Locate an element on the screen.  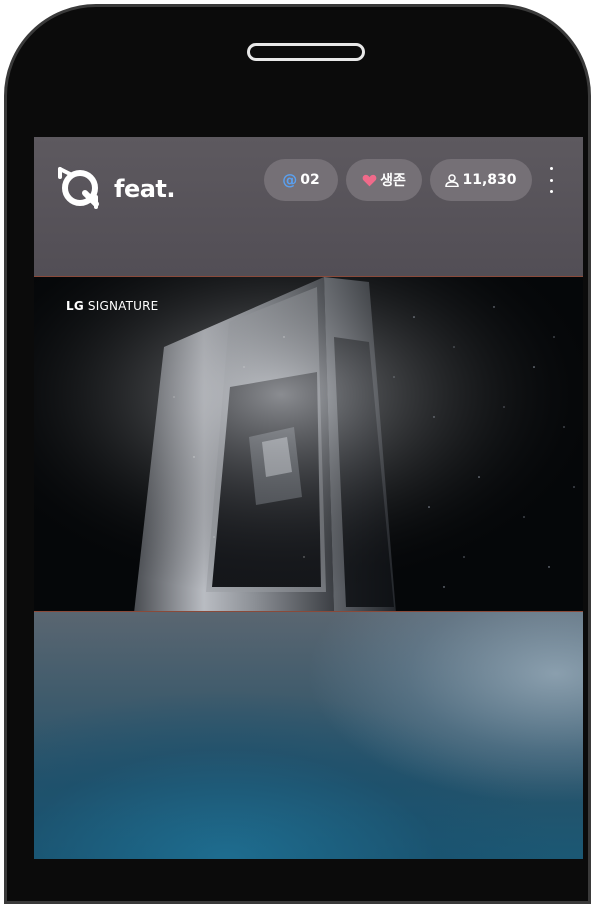
mention-badge-button: @ 02 is located at coordinates (301, 180).